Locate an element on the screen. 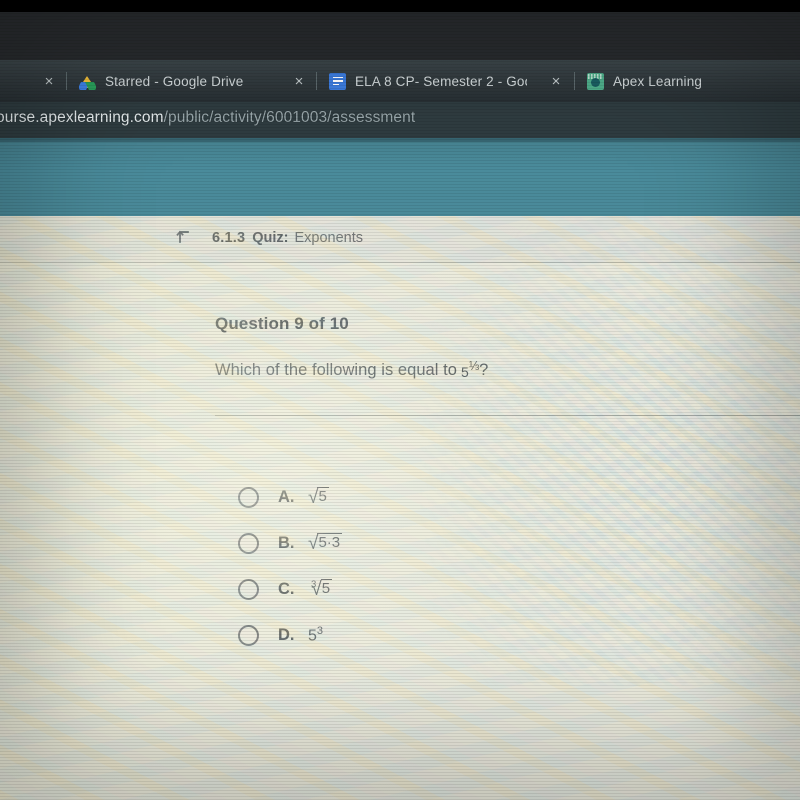 The width and height of the screenshot is (800, 800). radio-button-c is located at coordinates (248, 589).